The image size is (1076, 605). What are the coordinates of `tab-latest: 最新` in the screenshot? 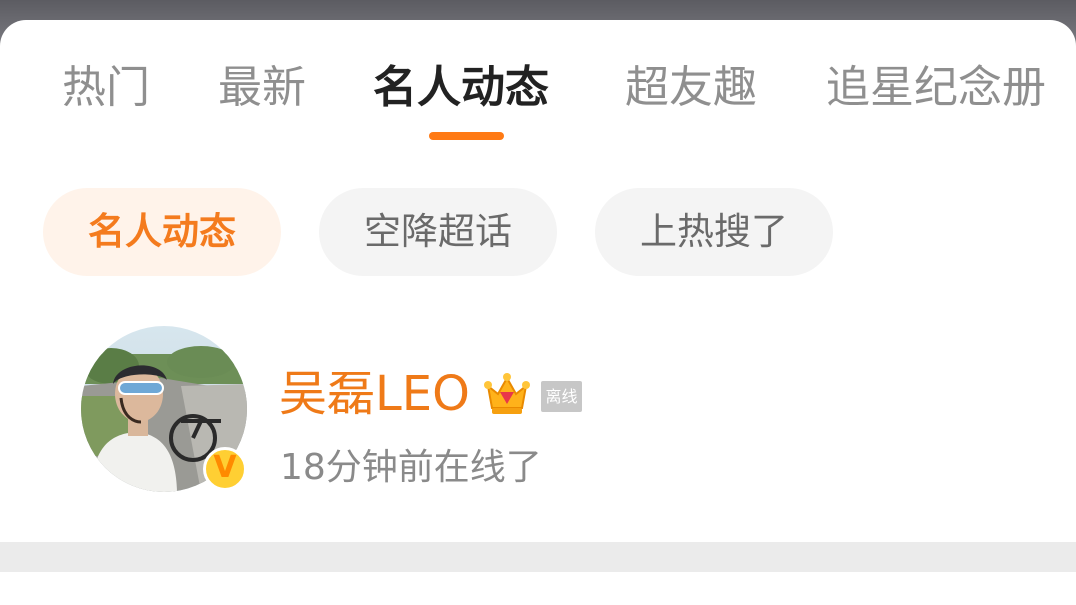 It's located at (262, 88).